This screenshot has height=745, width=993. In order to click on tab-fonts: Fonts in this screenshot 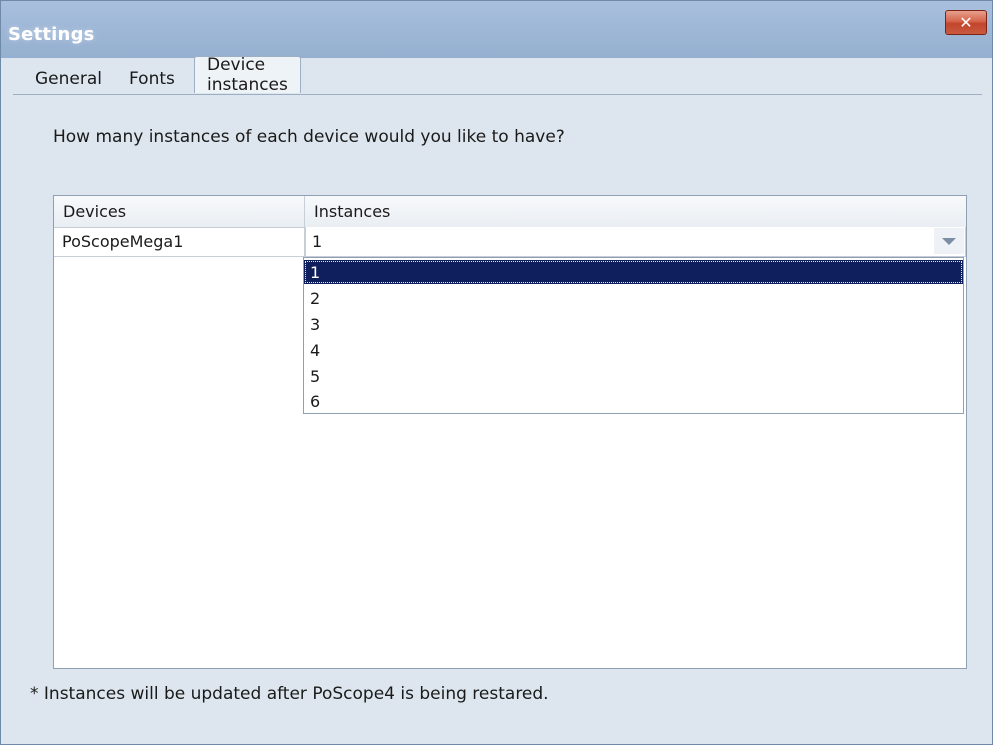, I will do `click(152, 79)`.